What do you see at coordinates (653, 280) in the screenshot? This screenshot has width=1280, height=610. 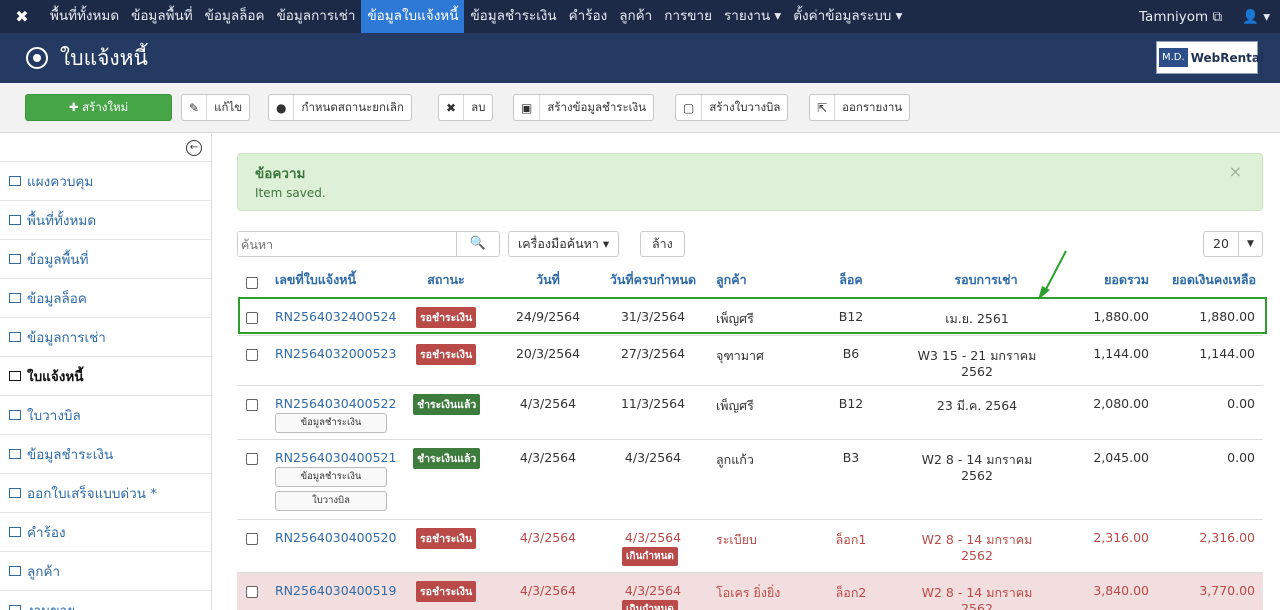 I see `column-header-3: วันที่ครบกำหนด` at bounding box center [653, 280].